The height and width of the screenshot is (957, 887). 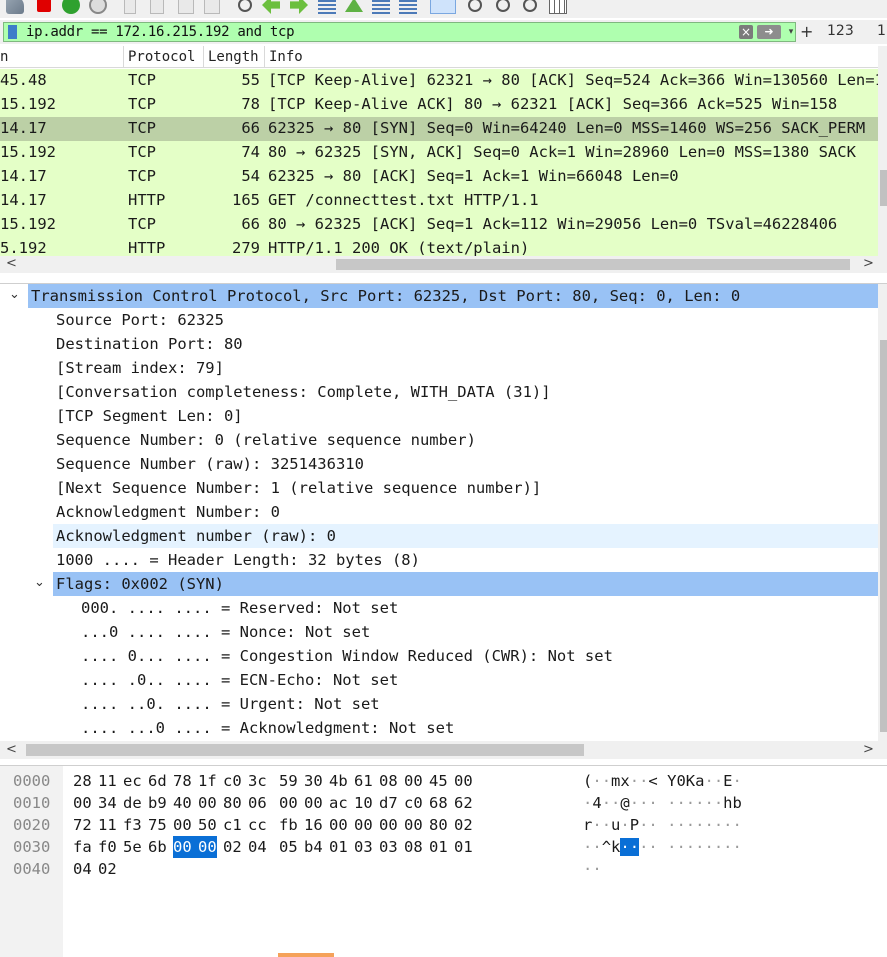 What do you see at coordinates (107, 803) in the screenshot?
I see `hex-byte: 34` at bounding box center [107, 803].